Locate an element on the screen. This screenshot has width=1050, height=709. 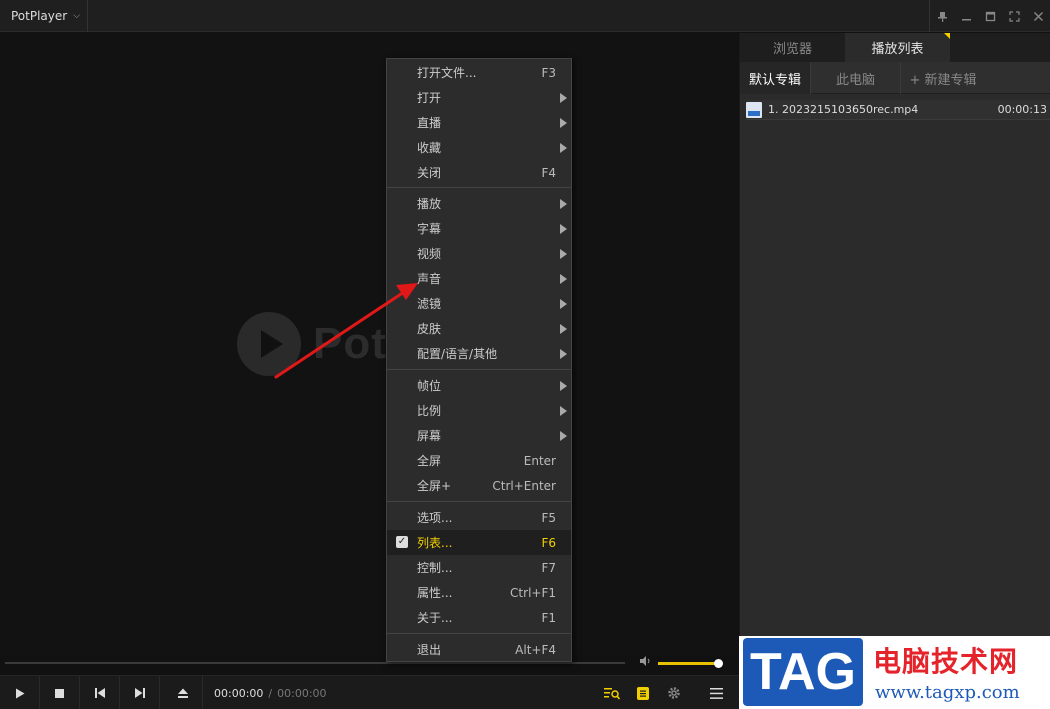
menu-item-label: 声音 is located at coordinates (429, 279).